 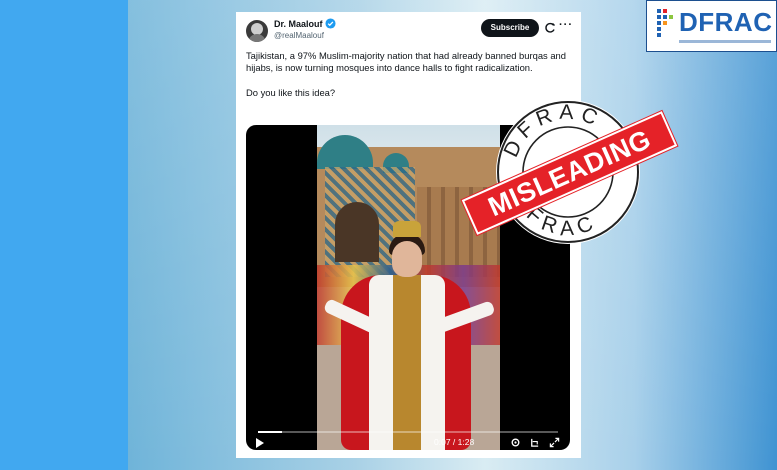 I want to click on verified-badge-icon, so click(x=330, y=23).